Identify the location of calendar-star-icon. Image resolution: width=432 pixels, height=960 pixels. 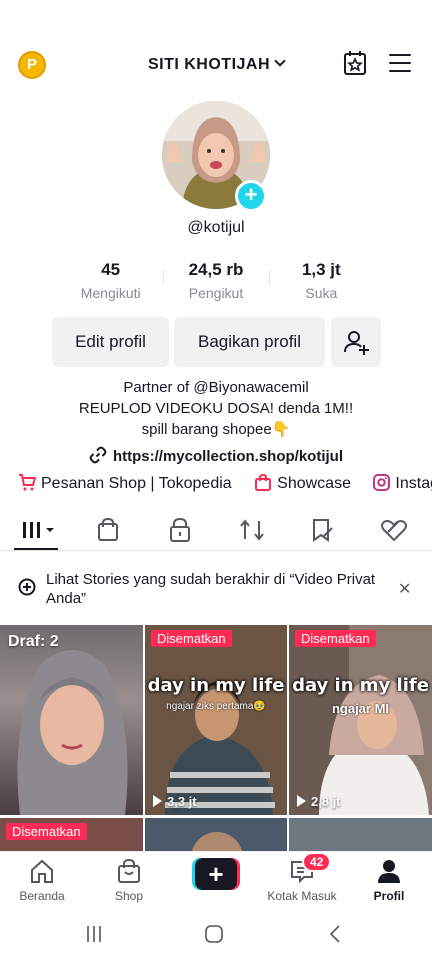
(355, 63).